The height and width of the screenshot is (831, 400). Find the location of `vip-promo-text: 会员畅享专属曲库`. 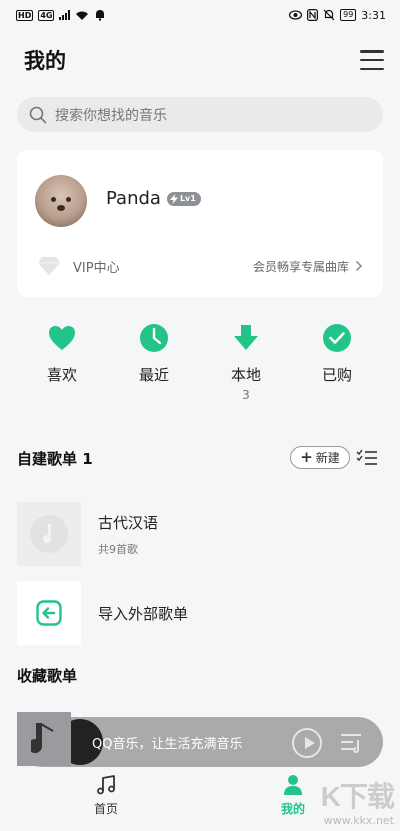

vip-promo-text: 会员畅享专属曲库 is located at coordinates (300, 266).